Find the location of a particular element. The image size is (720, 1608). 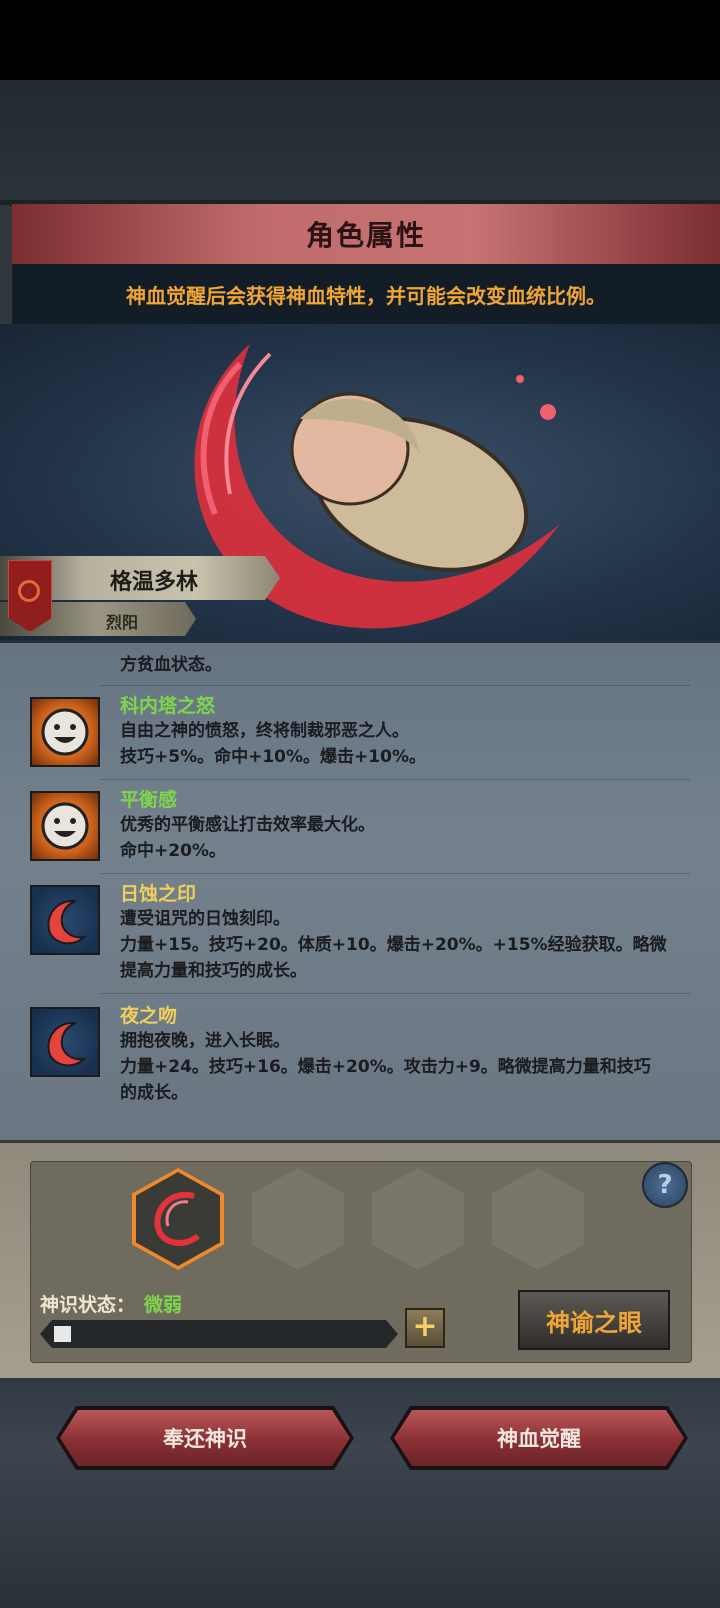

trait-desc-line: 自由之神的愤怒，终将制裁邪恶之人。 is located at coordinates (264, 731).